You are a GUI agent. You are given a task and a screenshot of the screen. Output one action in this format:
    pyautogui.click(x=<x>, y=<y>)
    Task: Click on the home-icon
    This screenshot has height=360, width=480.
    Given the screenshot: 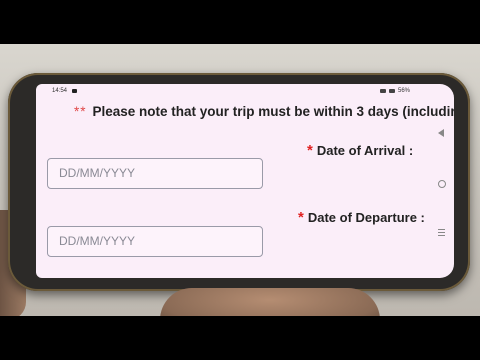 What is the action you would take?
    pyautogui.click(x=442, y=184)
    